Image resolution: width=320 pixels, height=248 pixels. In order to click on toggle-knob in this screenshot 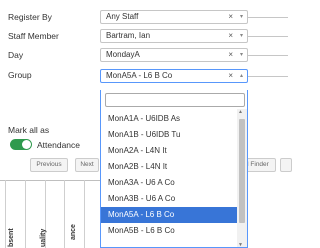, I will do `click(26, 144)`.